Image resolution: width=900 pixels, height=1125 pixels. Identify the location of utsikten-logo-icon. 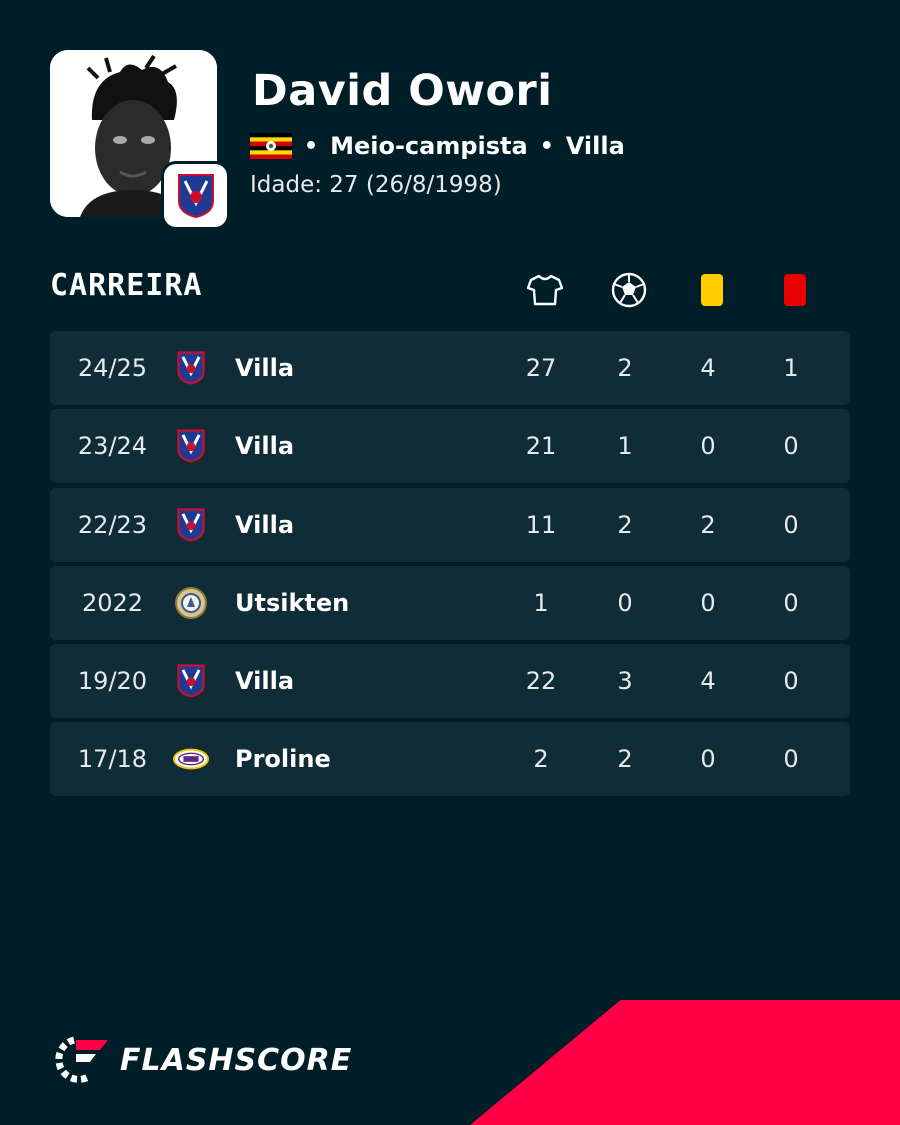
(191, 603).